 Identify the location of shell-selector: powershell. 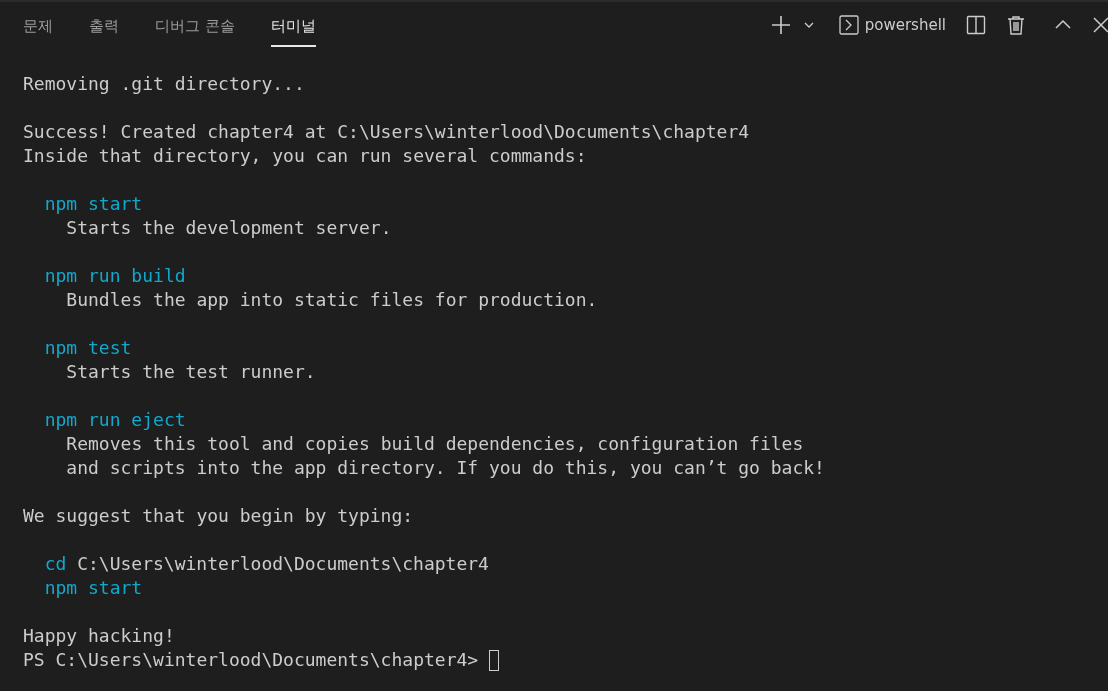
(892, 25).